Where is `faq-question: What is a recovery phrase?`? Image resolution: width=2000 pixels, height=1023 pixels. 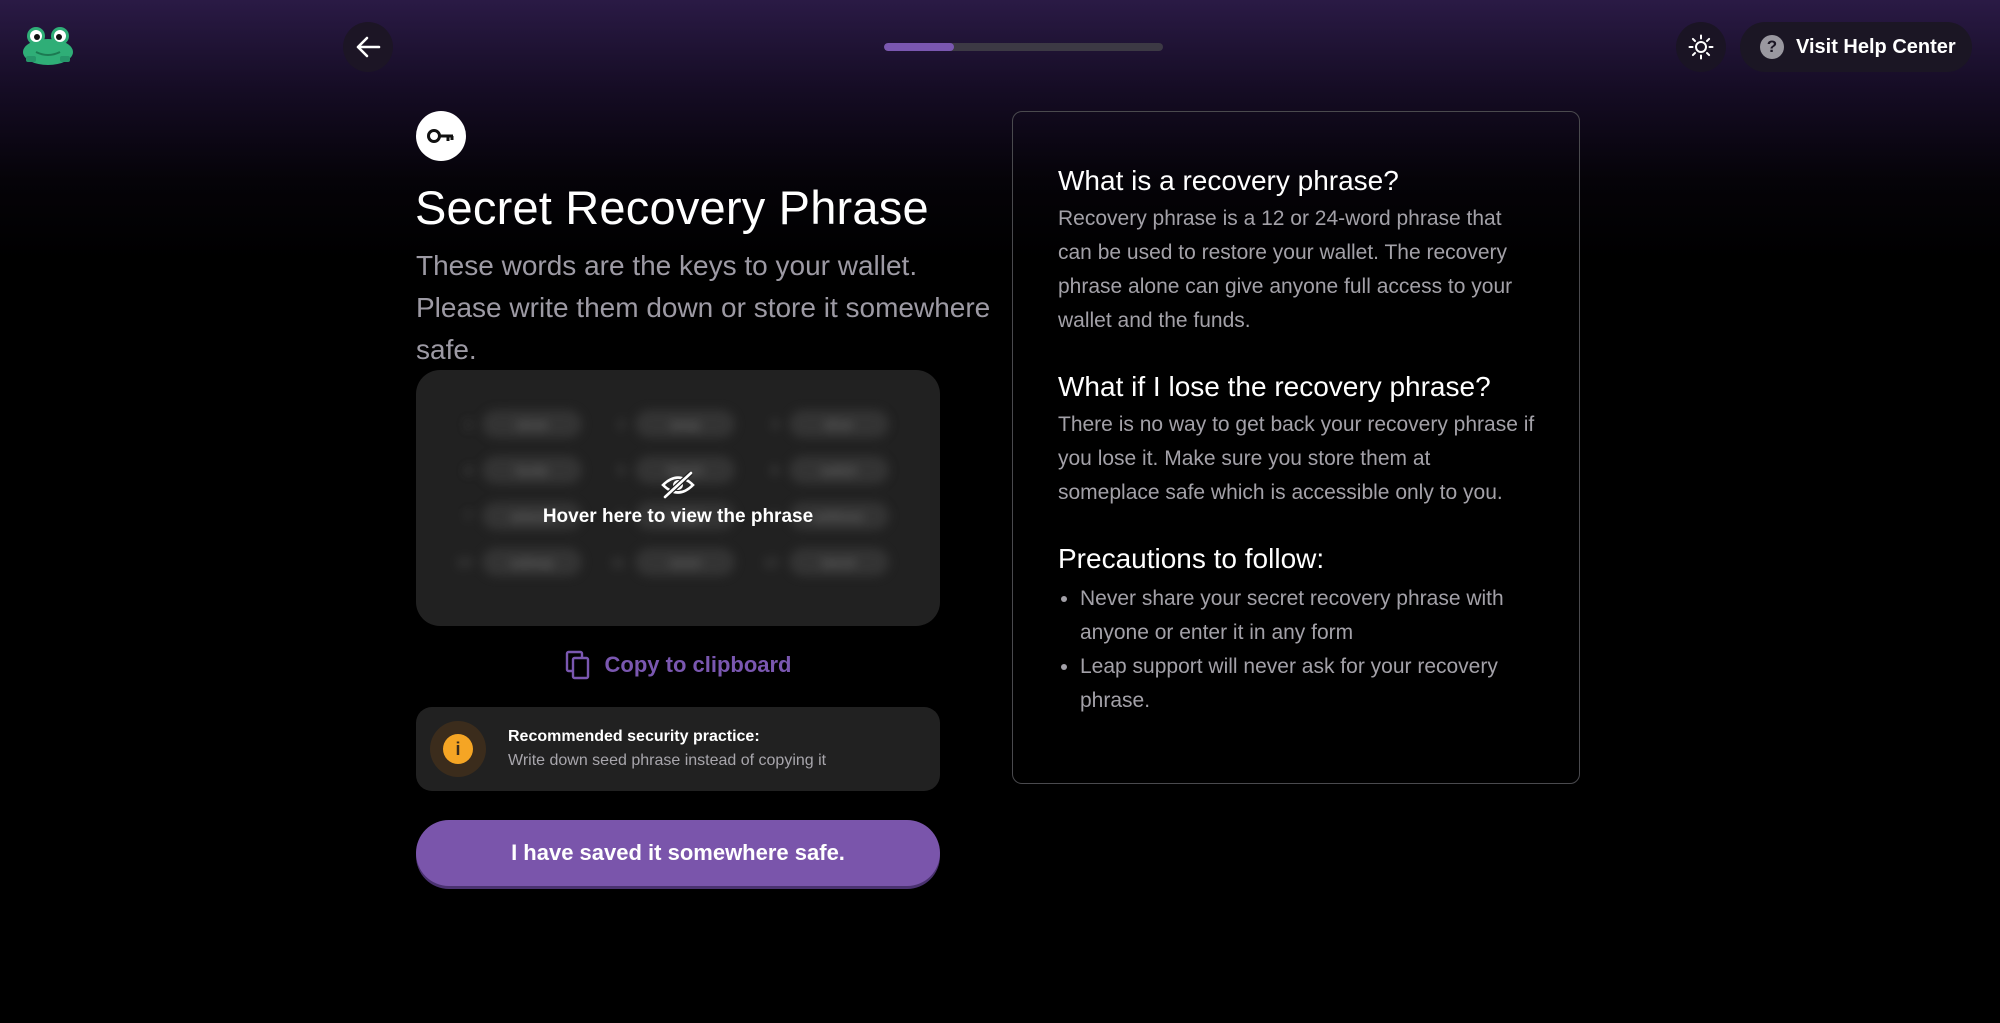
faq-question: What is a recovery phrase? is located at coordinates (1228, 180).